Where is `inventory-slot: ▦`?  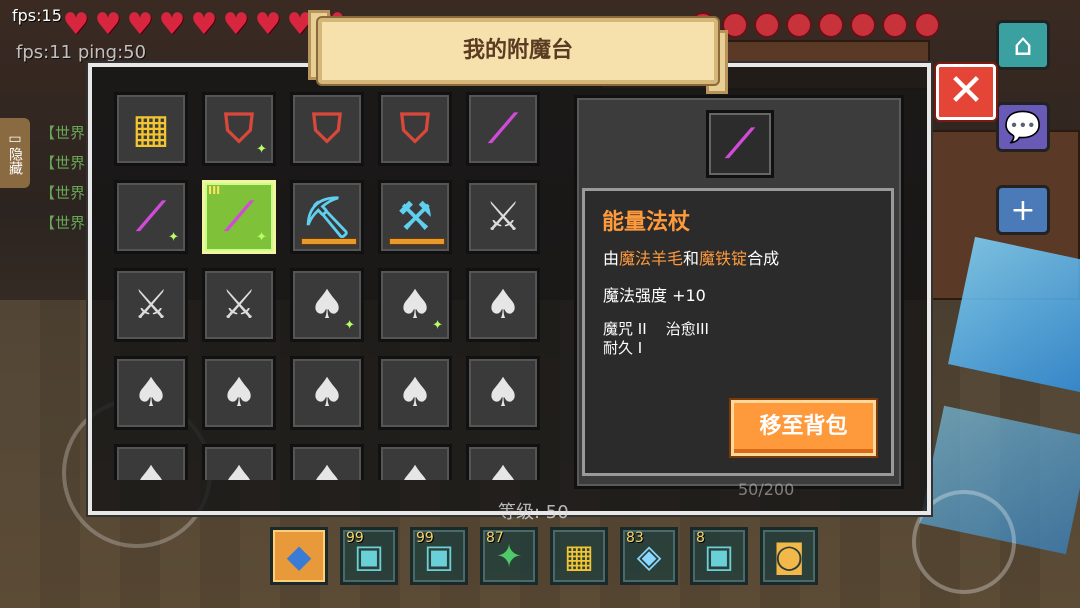 inventory-slot: ▦ is located at coordinates (151, 129).